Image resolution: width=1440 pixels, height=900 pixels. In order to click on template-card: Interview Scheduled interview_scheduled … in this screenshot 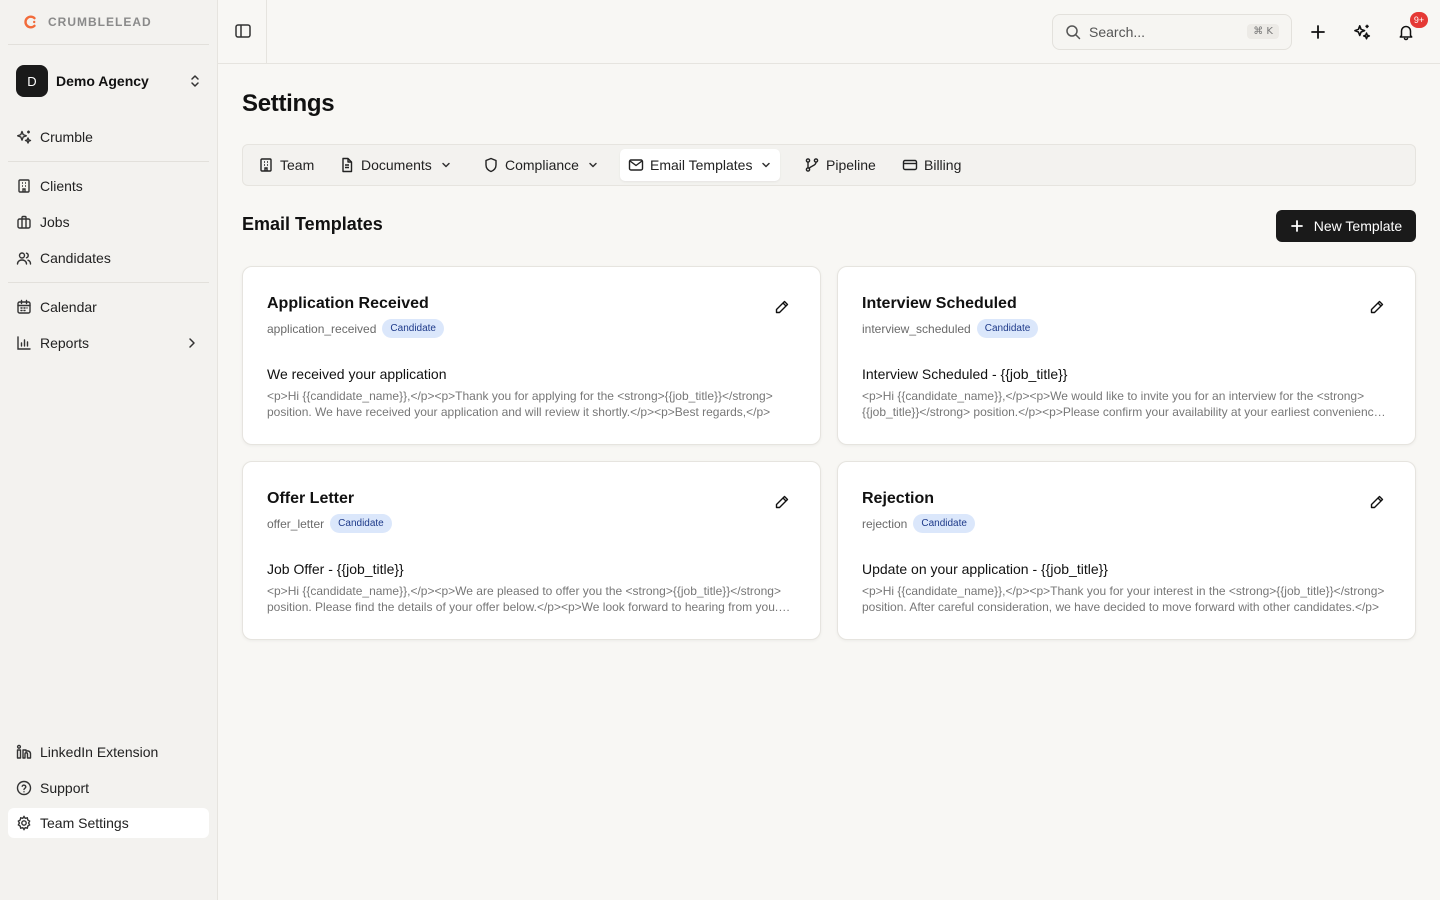, I will do `click(1126, 355)`.